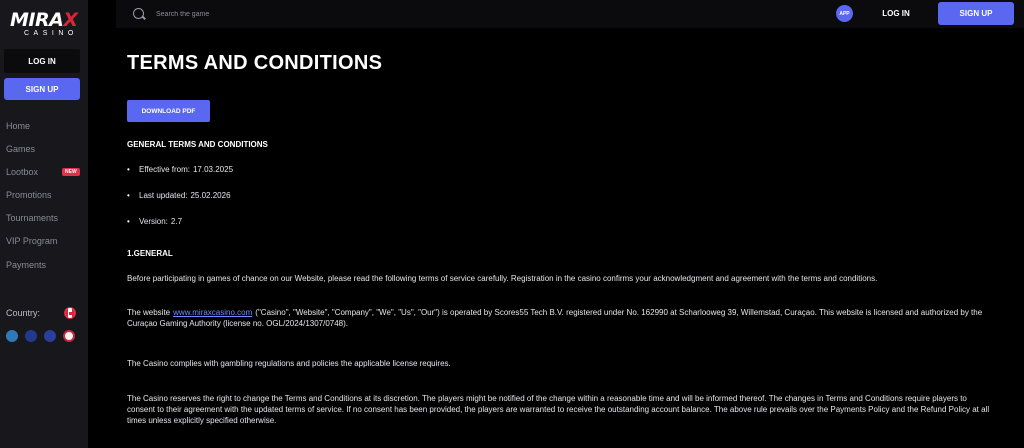 The image size is (1024, 448). Describe the element at coordinates (51, 33) in the screenshot. I see `logo-subtitle: CASINO` at that location.